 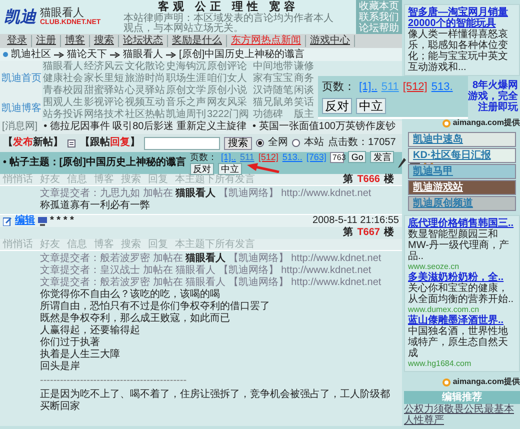 What do you see at coordinates (316, 157) in the screenshot?
I see `page-link: [763]` at bounding box center [316, 157].